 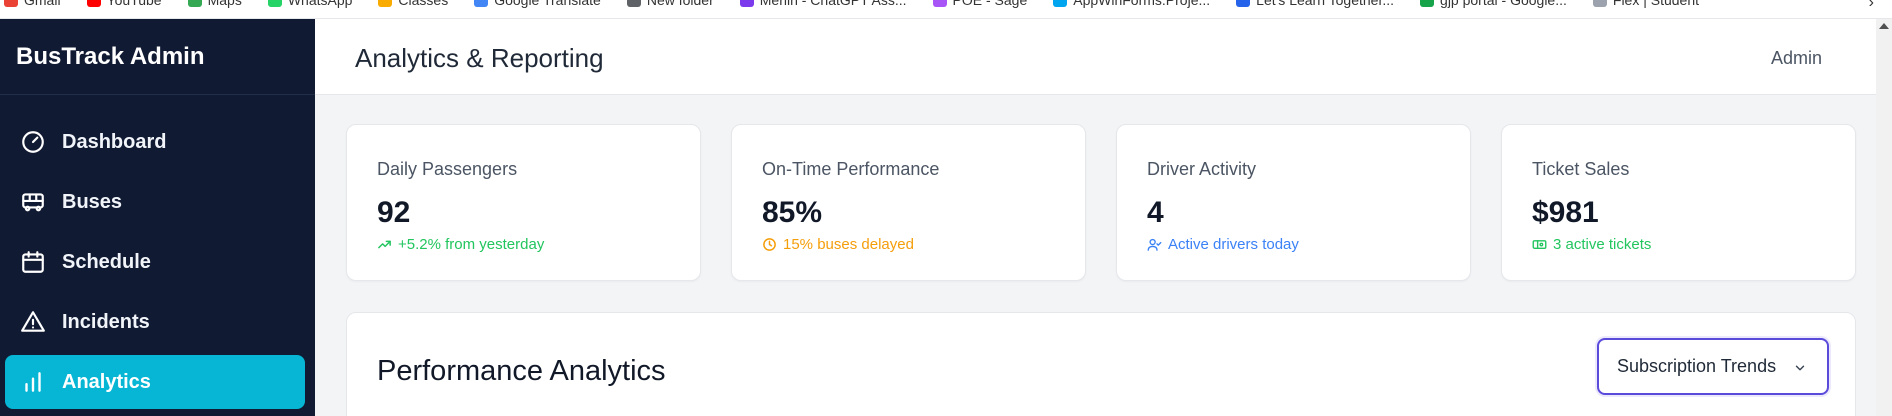 What do you see at coordinates (1678, 202) in the screenshot?
I see `stat-card-ticket-sales: Ticket Sales $981 3 active tickets` at bounding box center [1678, 202].